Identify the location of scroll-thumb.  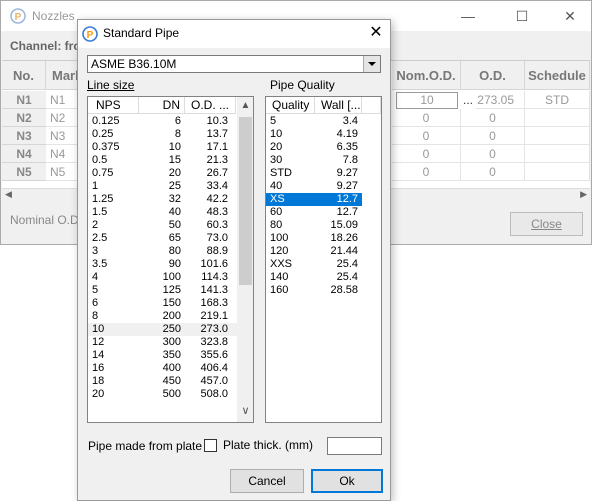
(245, 201).